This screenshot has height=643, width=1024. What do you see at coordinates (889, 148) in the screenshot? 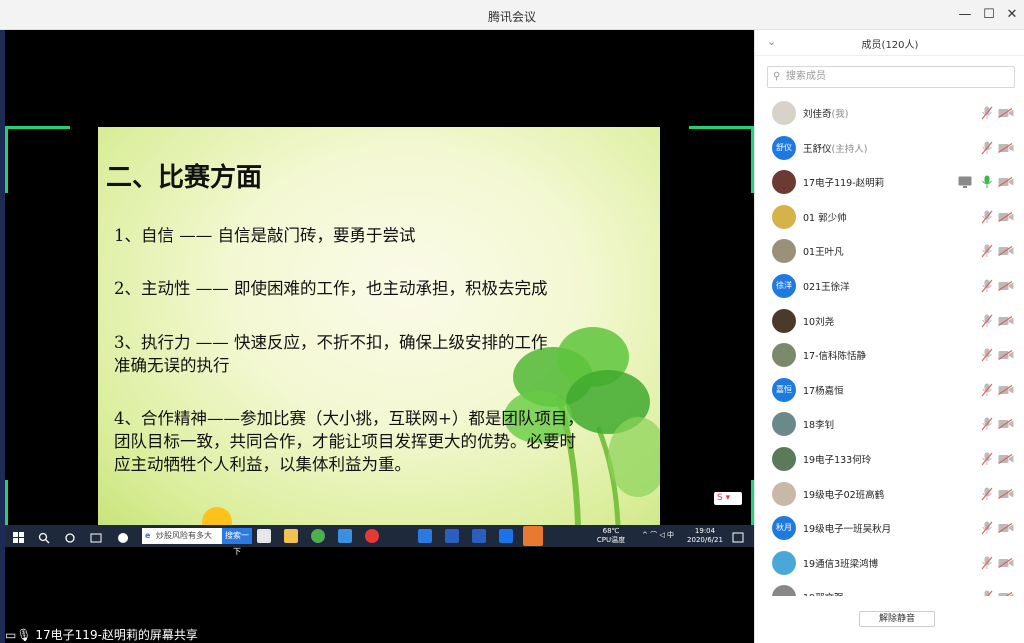
I see `member-row: 舒仪 王舒仪(主持人)` at bounding box center [889, 148].